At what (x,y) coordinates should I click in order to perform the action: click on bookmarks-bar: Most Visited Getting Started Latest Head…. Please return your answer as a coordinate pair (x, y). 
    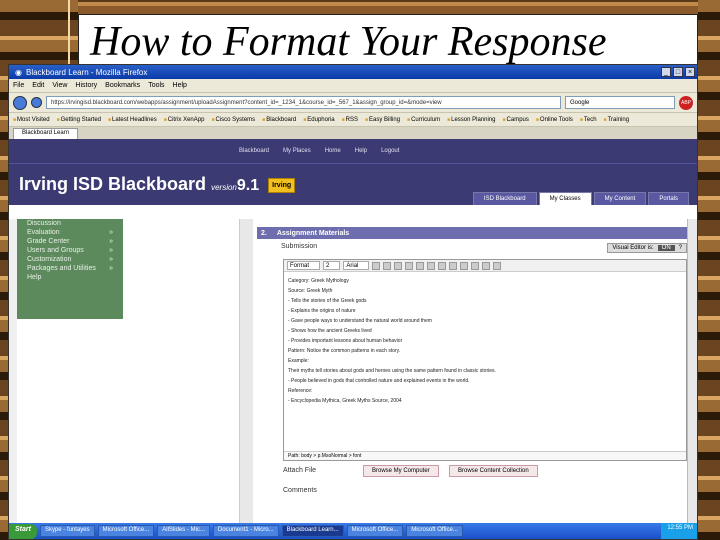
    Looking at the image, I should click on (353, 120).